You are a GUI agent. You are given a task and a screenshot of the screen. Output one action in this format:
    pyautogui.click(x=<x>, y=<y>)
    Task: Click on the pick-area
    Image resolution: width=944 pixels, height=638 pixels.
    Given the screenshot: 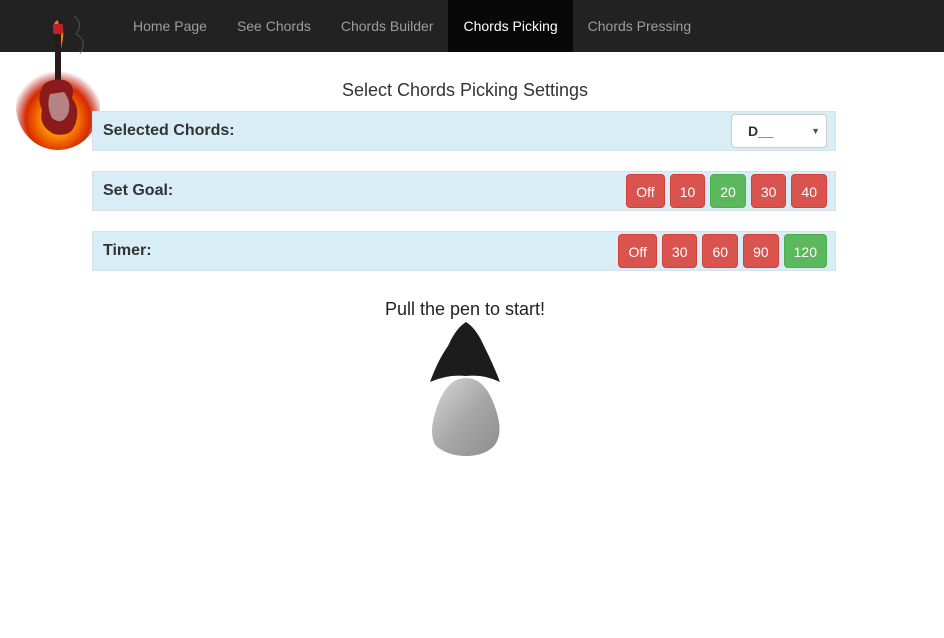 What is the action you would take?
    pyautogui.click(x=465, y=389)
    